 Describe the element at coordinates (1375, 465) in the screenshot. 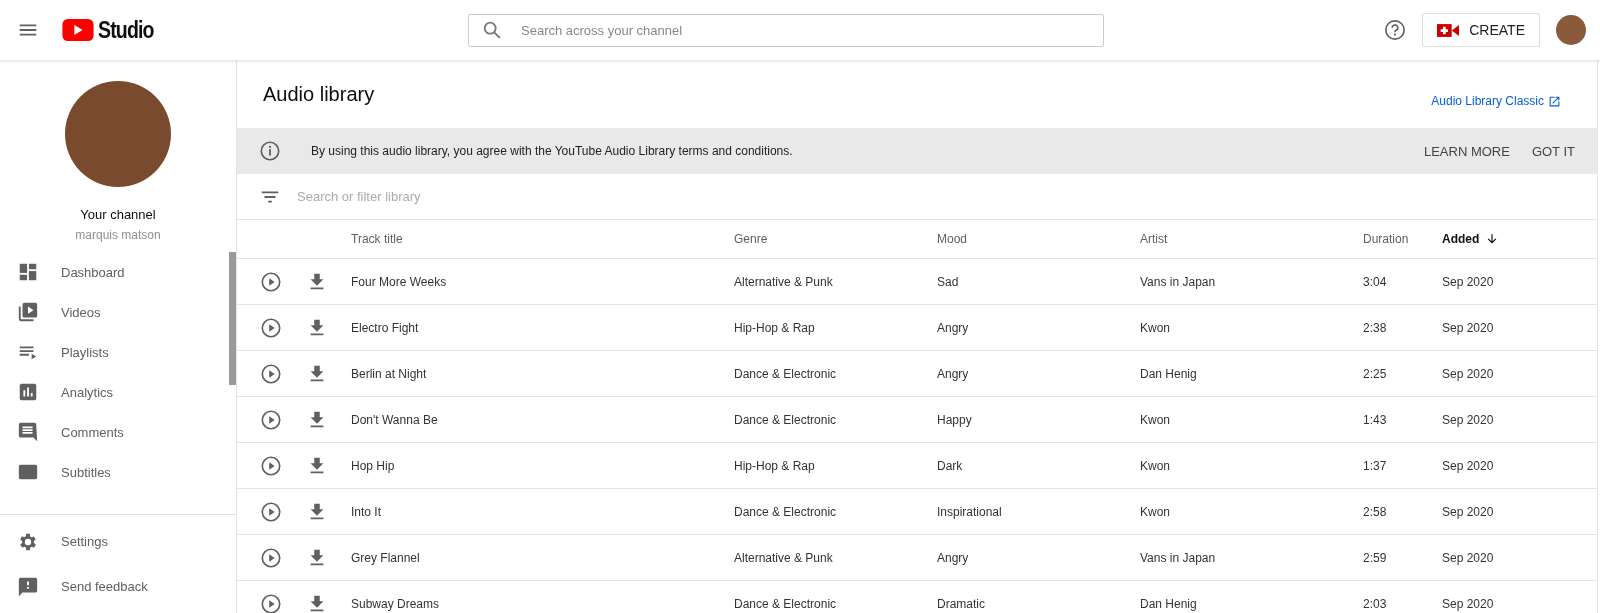

I see `table-cell-text: 1:37` at that location.